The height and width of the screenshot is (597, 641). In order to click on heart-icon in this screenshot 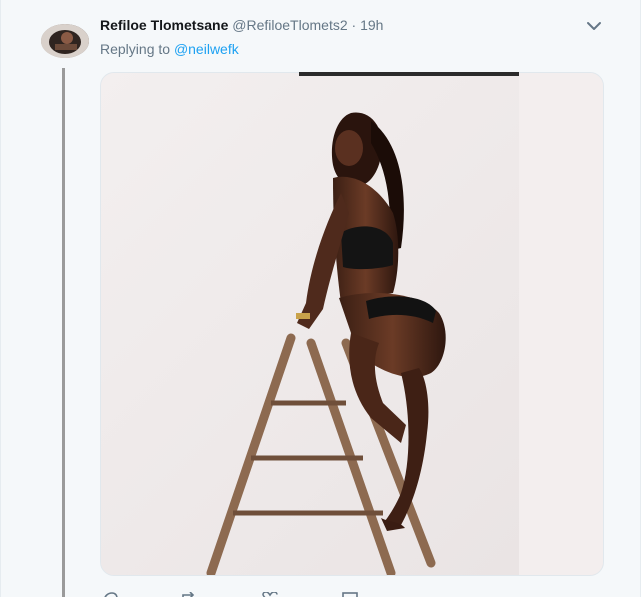, I will do `click(270, 593)`.